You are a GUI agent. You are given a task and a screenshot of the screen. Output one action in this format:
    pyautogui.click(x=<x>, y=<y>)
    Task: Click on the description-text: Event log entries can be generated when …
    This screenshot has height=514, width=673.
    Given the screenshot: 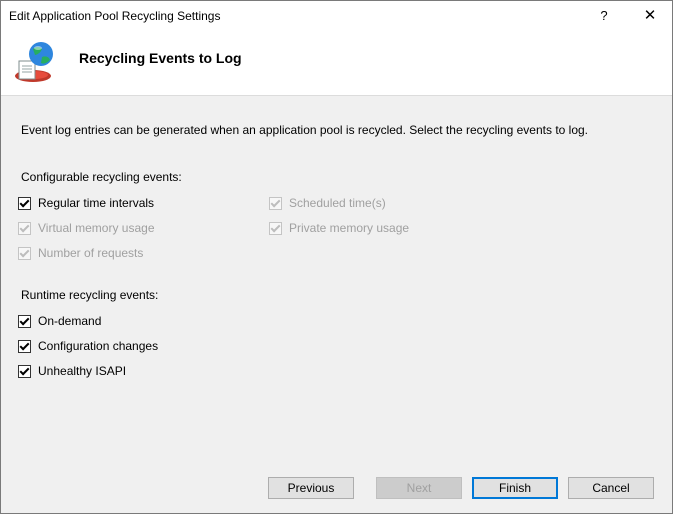 What is the action you would take?
    pyautogui.click(x=305, y=130)
    